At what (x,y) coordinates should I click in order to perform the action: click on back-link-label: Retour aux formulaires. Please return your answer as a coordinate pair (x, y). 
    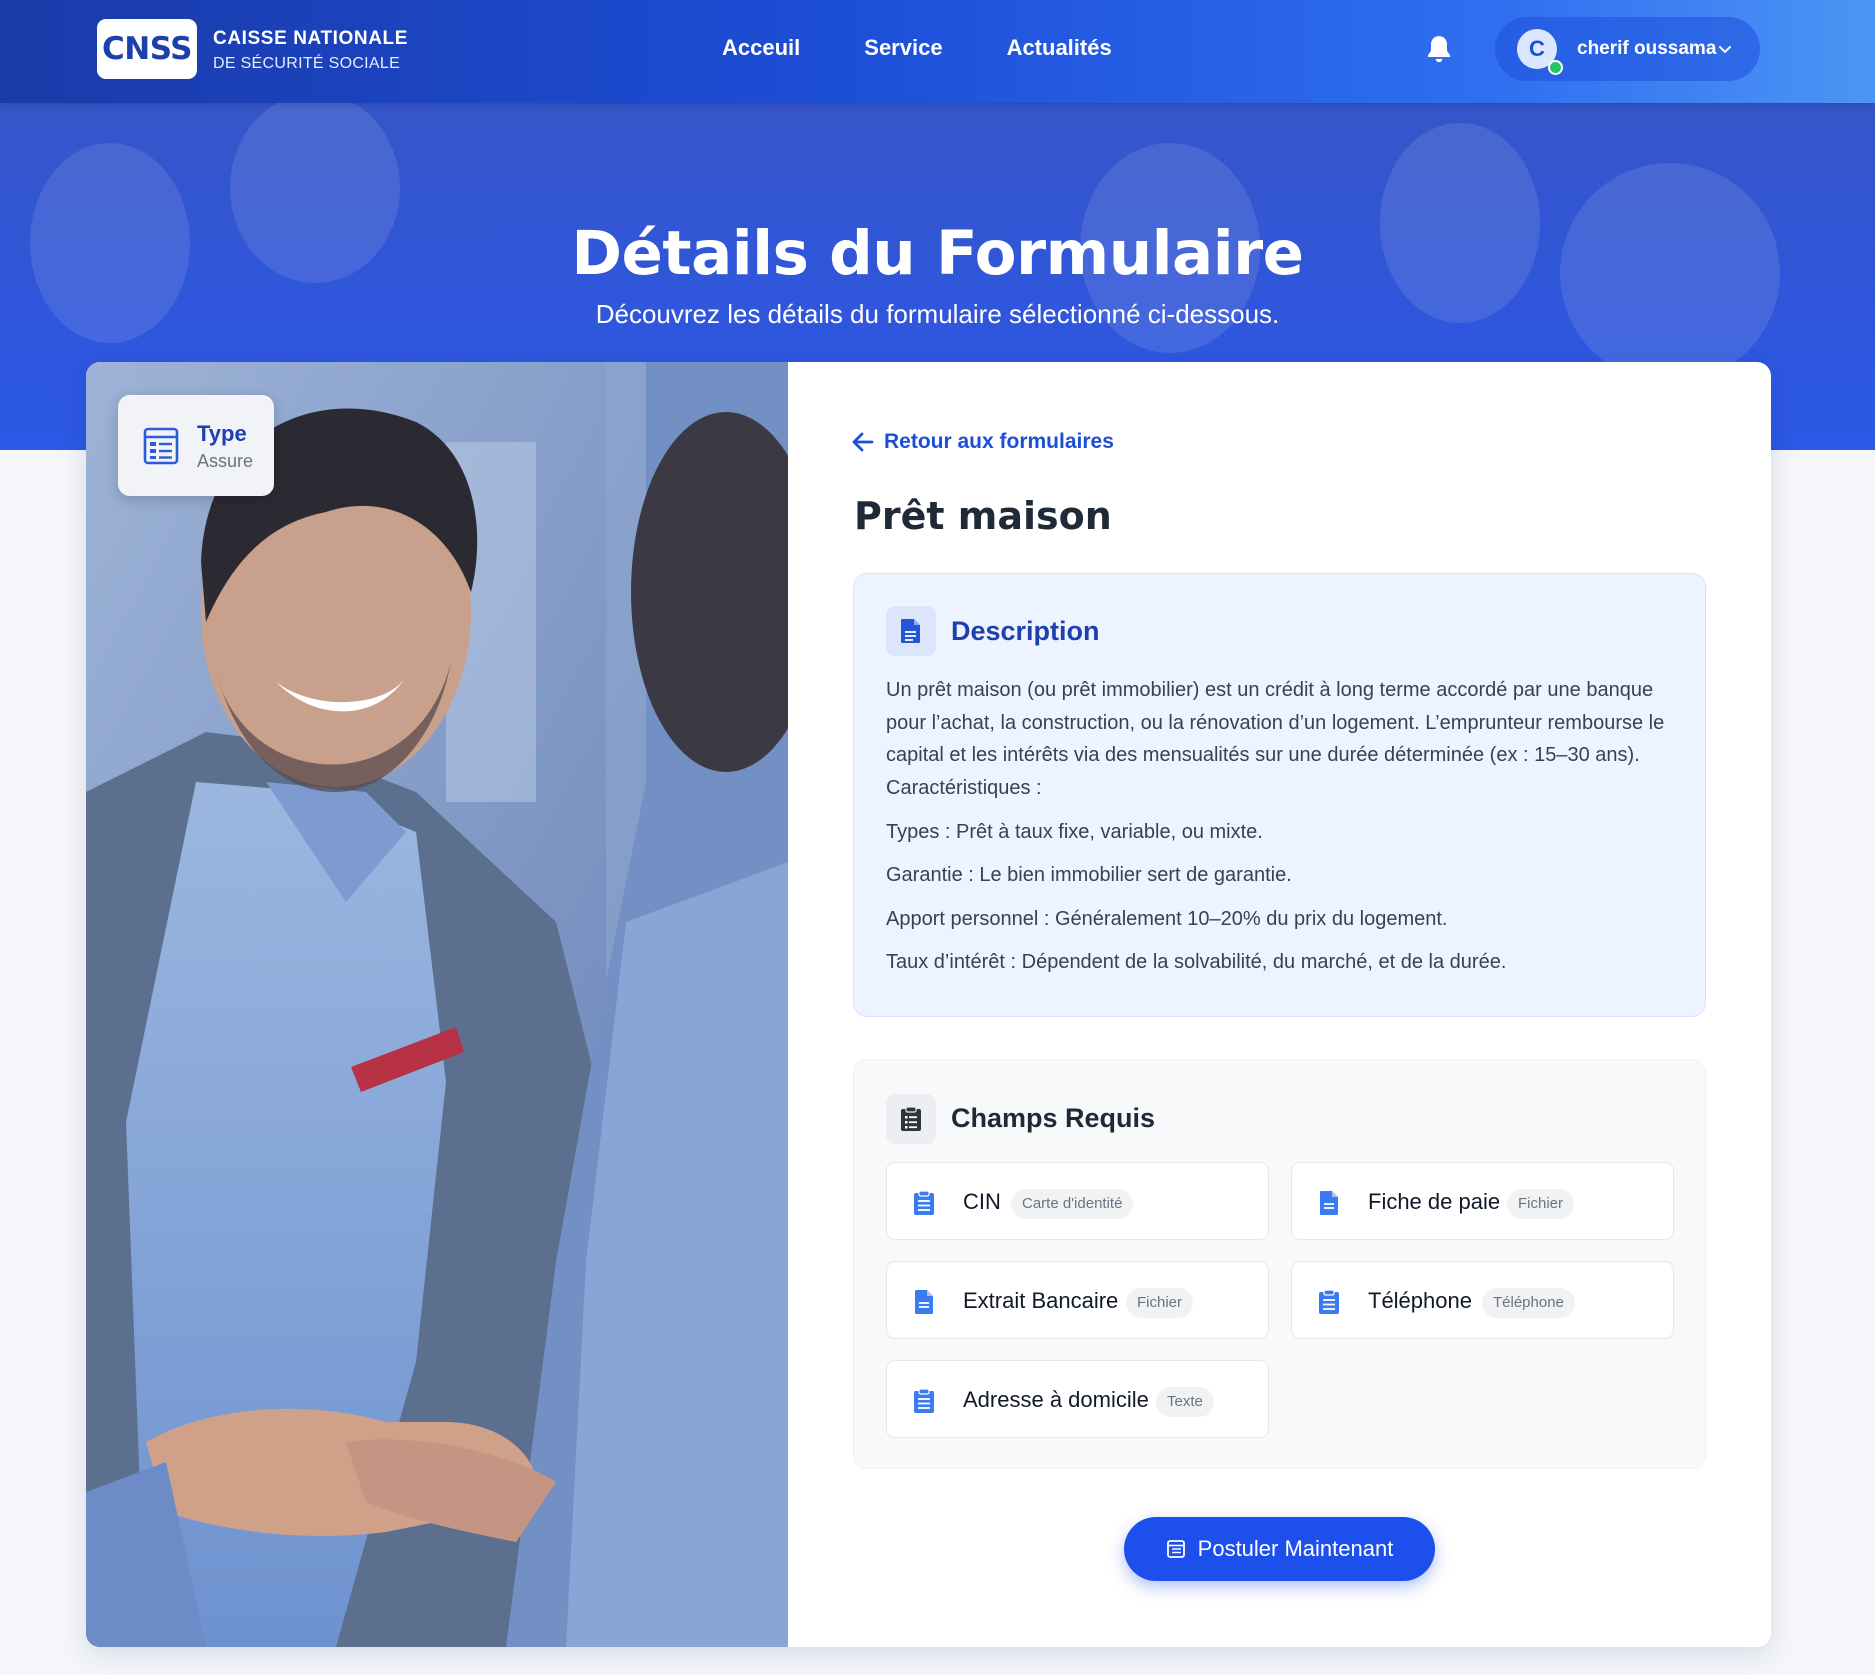
    Looking at the image, I should click on (999, 441).